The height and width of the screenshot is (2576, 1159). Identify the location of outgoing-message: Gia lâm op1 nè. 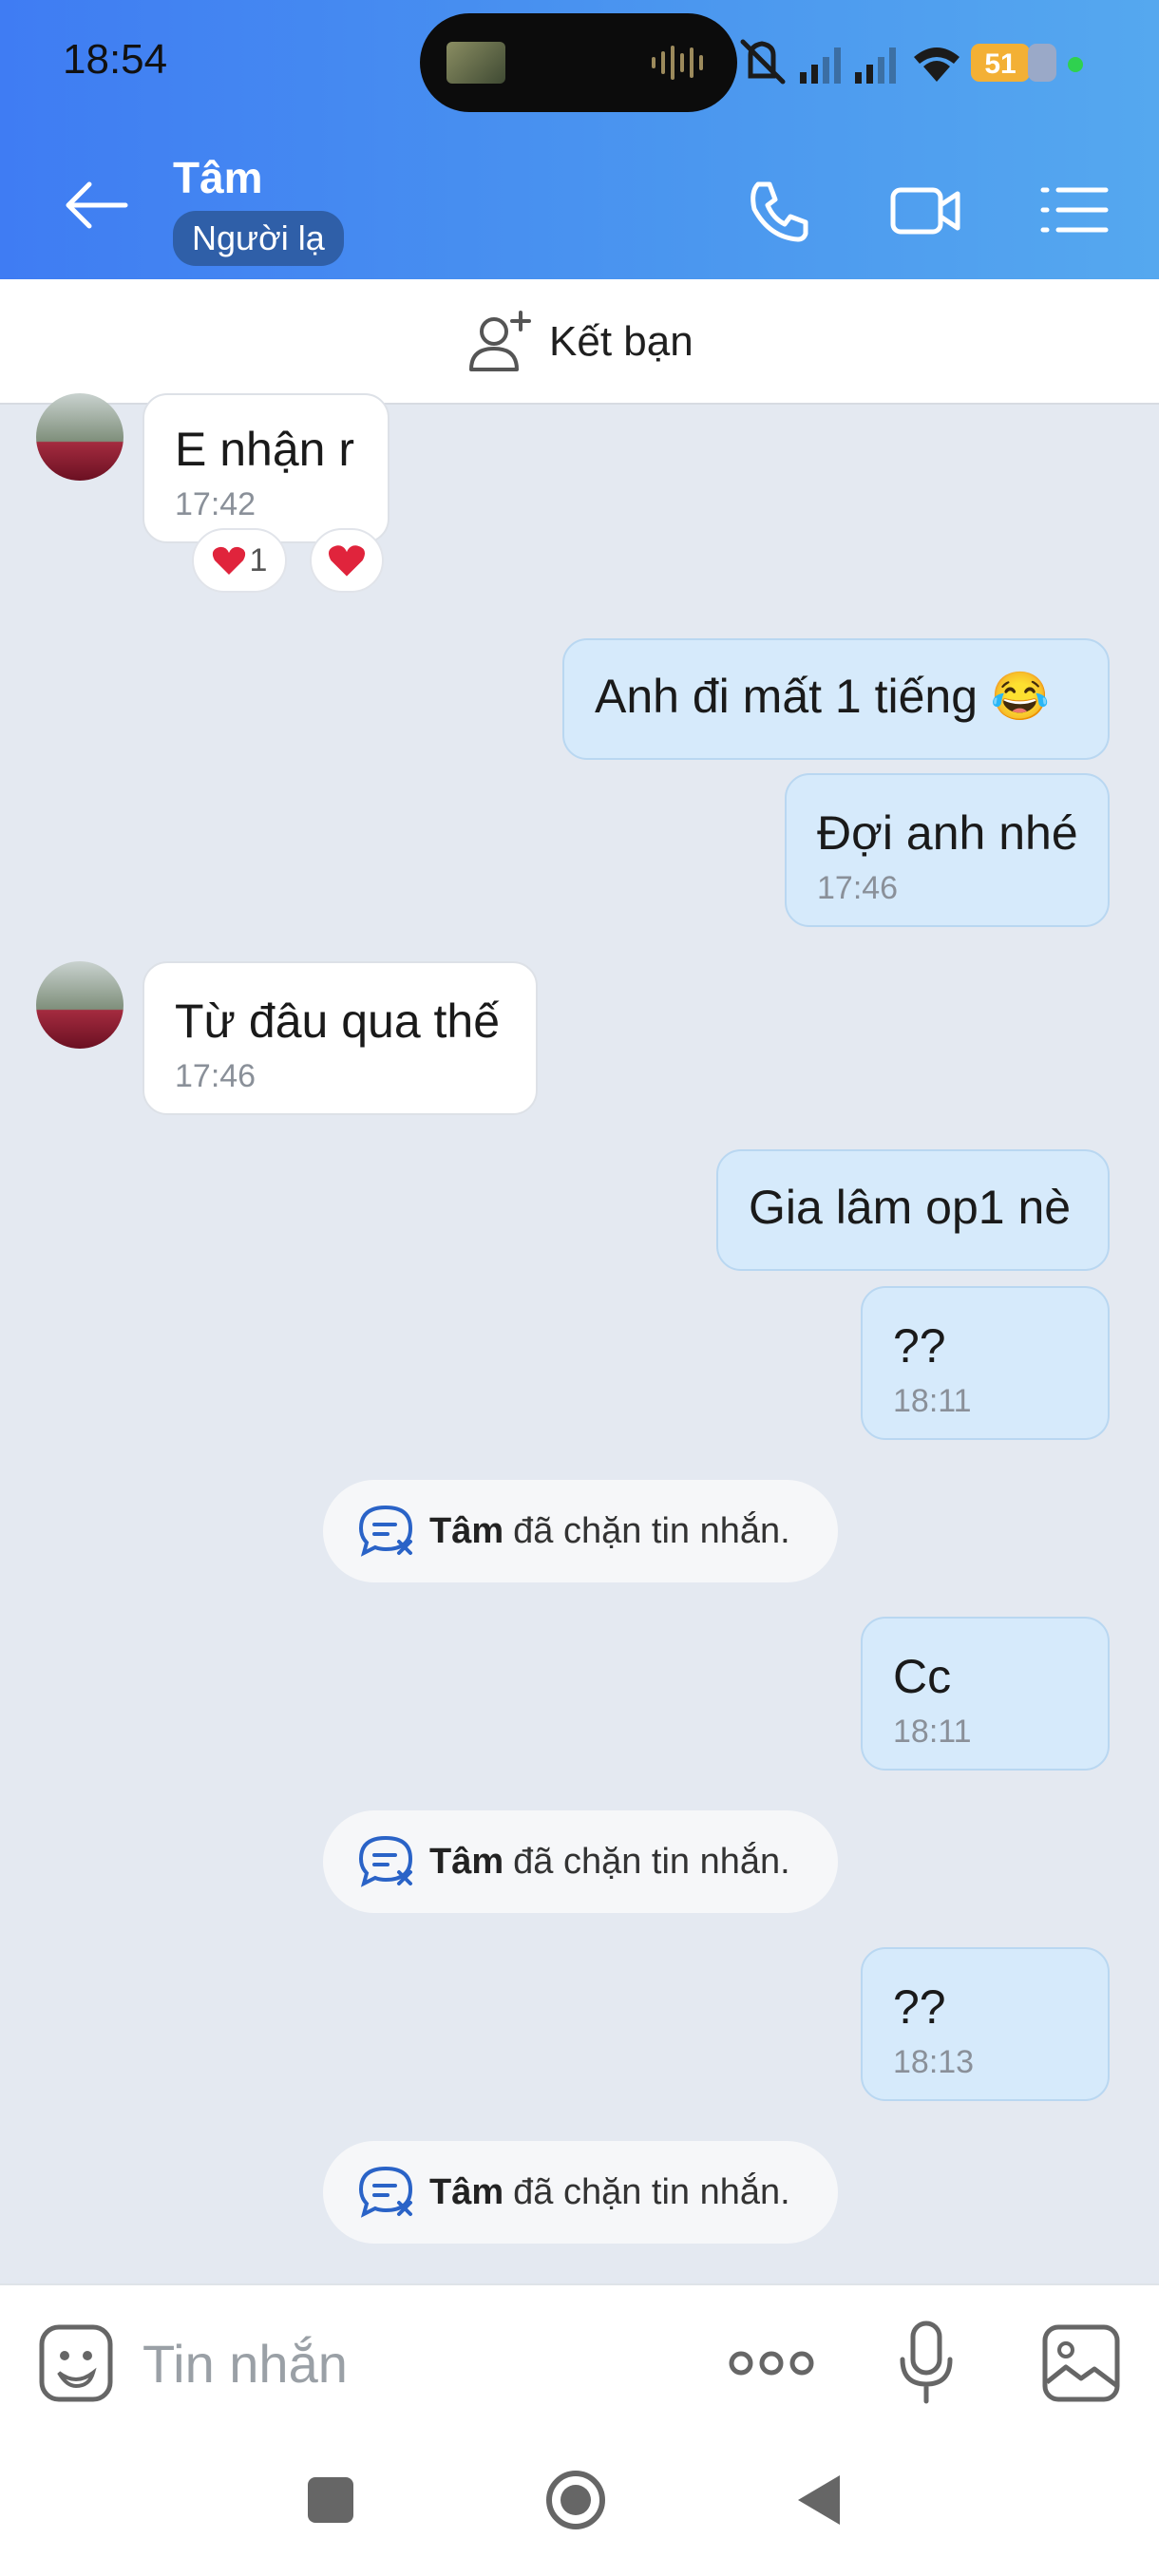
(913, 1210).